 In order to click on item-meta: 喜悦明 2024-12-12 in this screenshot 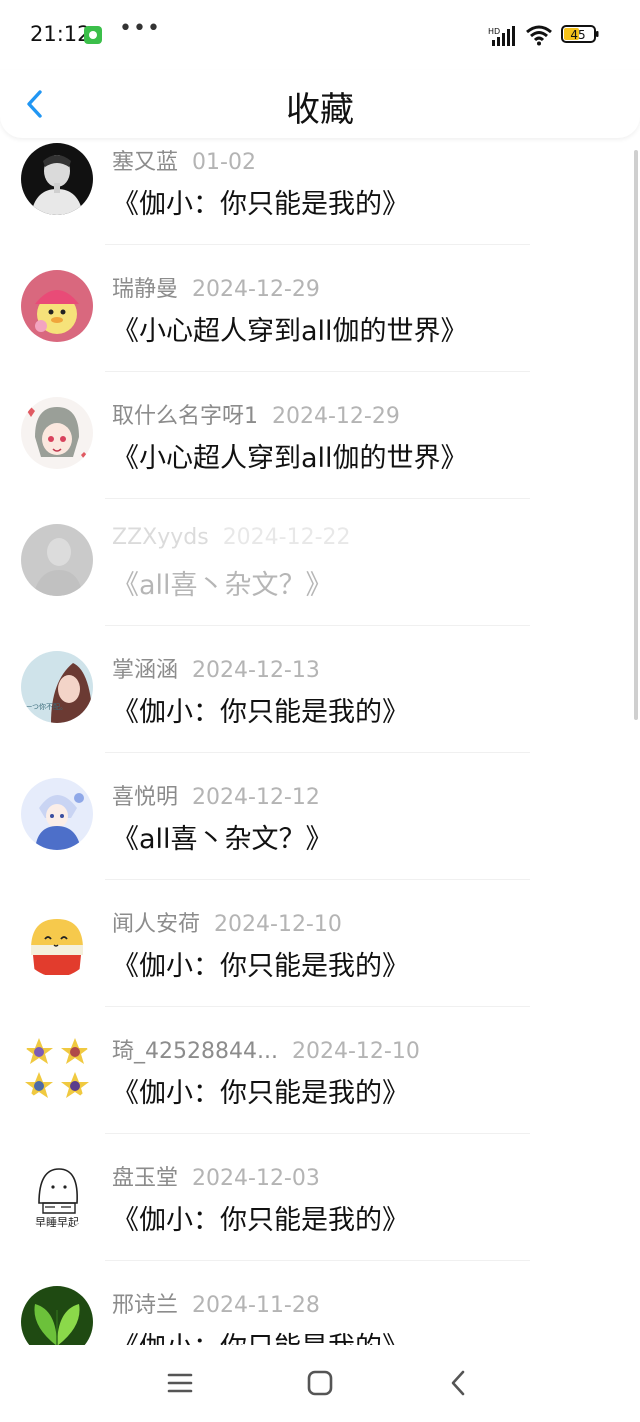, I will do `click(216, 795)`.